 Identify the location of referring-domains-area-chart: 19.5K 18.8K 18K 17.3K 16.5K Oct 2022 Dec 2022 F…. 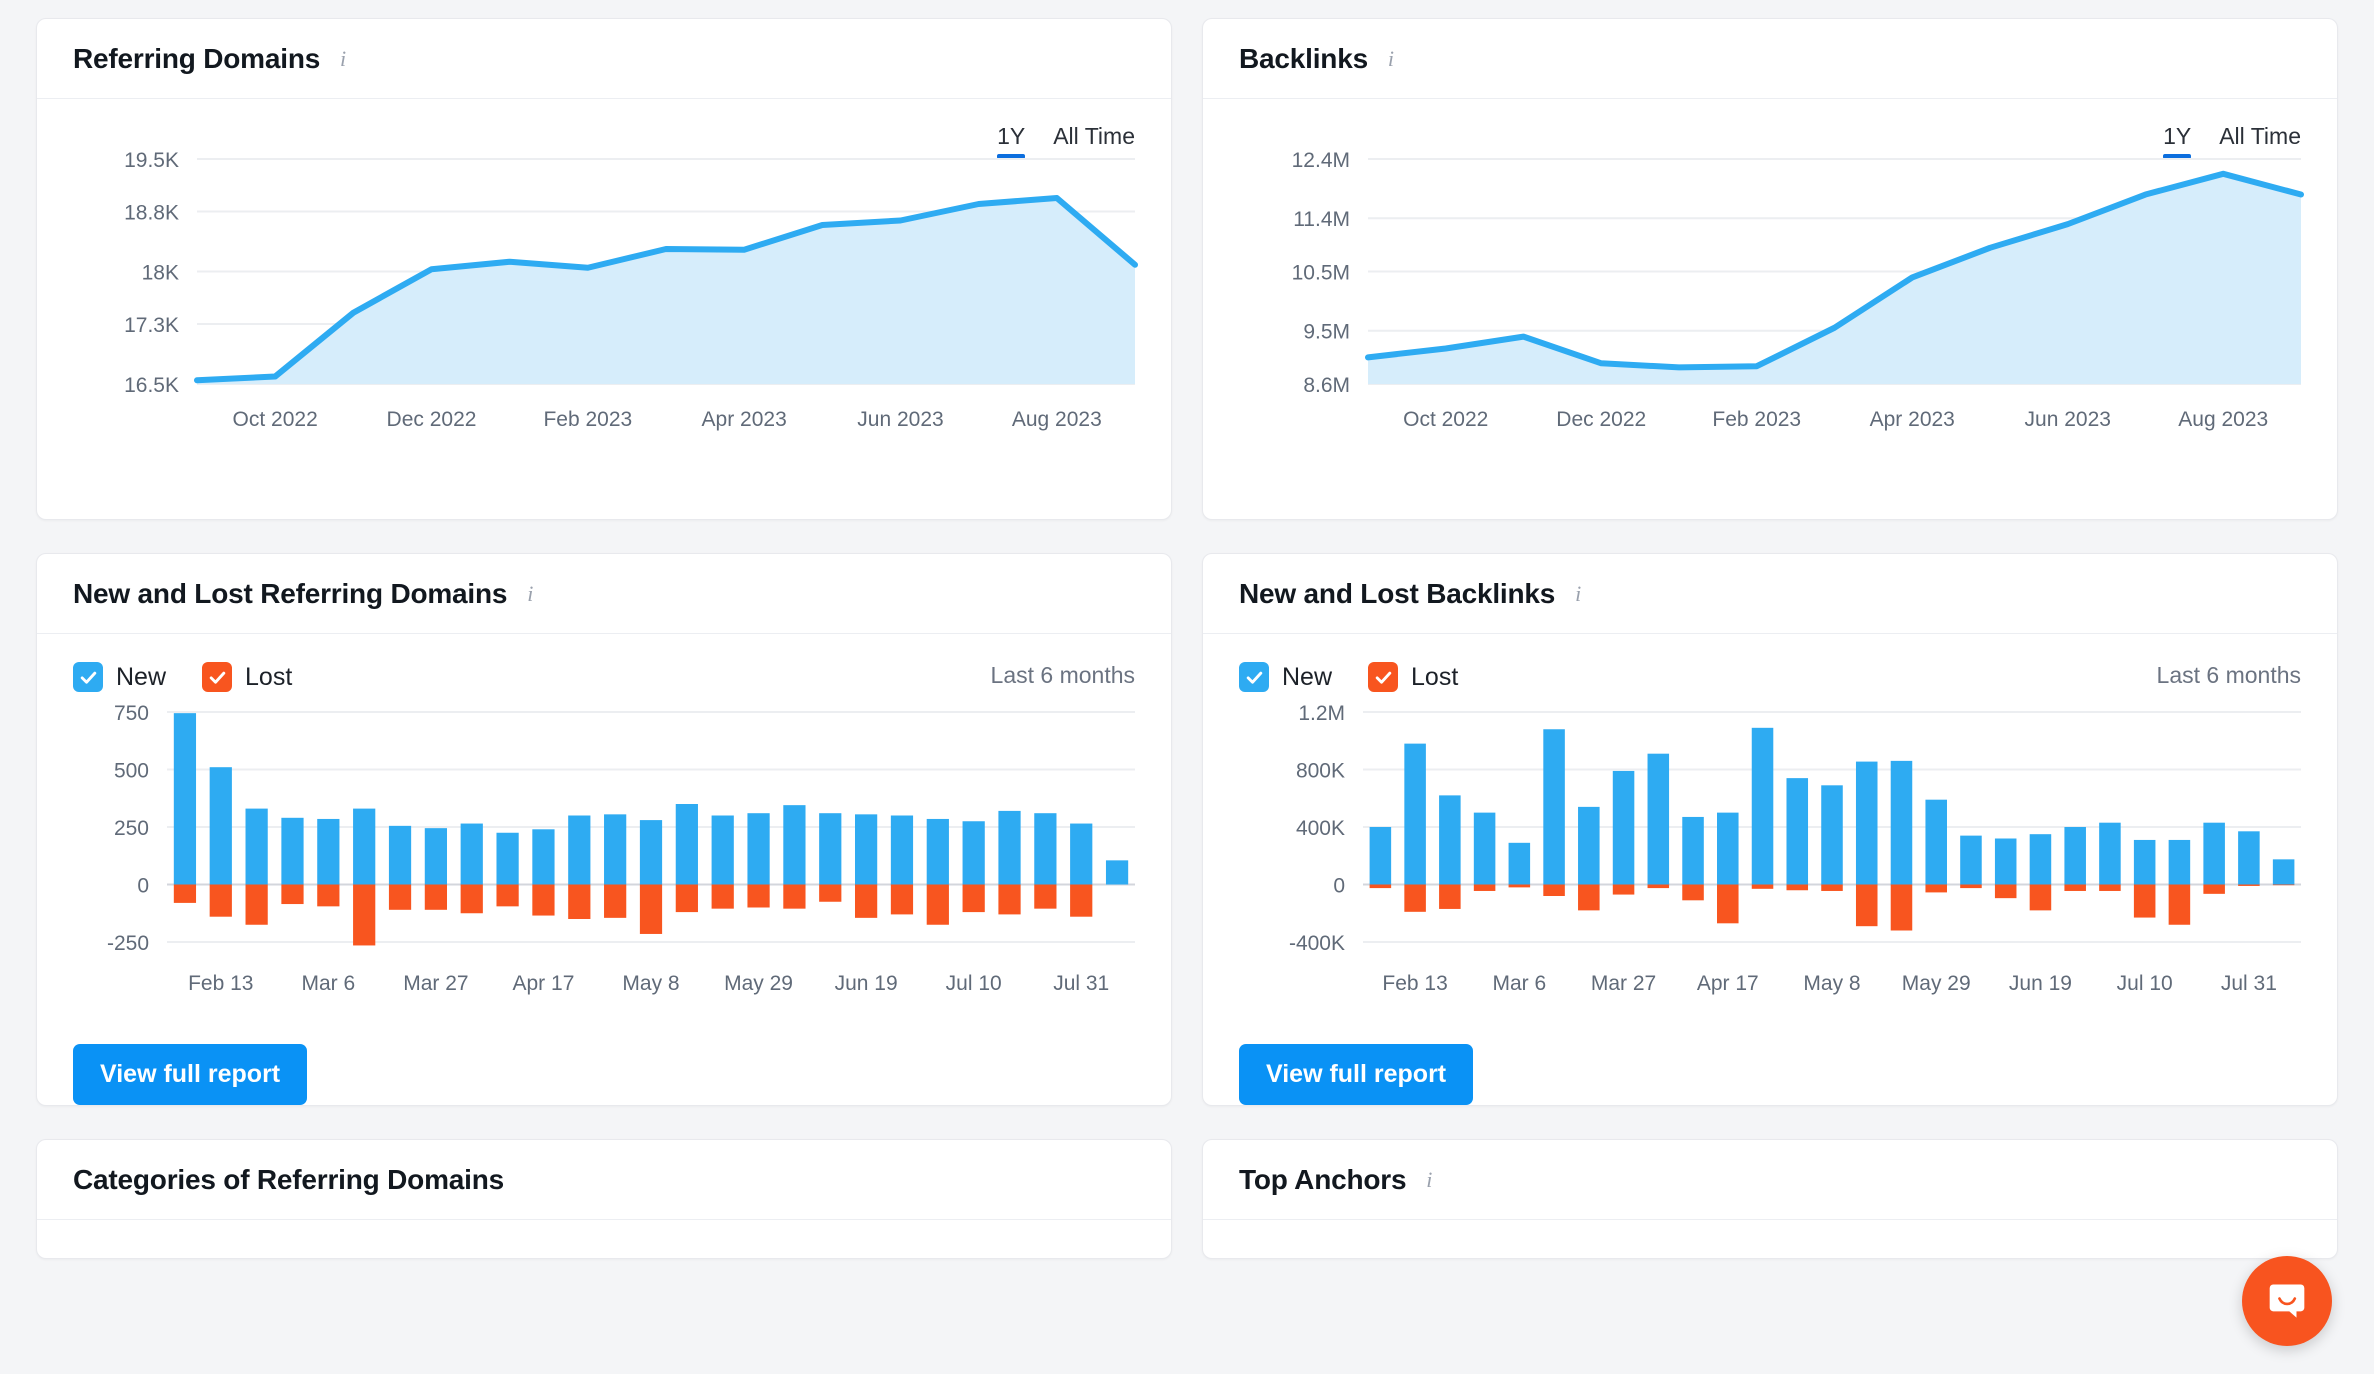
(604, 309).